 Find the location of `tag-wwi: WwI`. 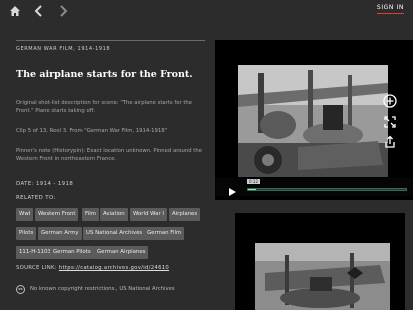

tag-wwi: WwI is located at coordinates (25, 214).